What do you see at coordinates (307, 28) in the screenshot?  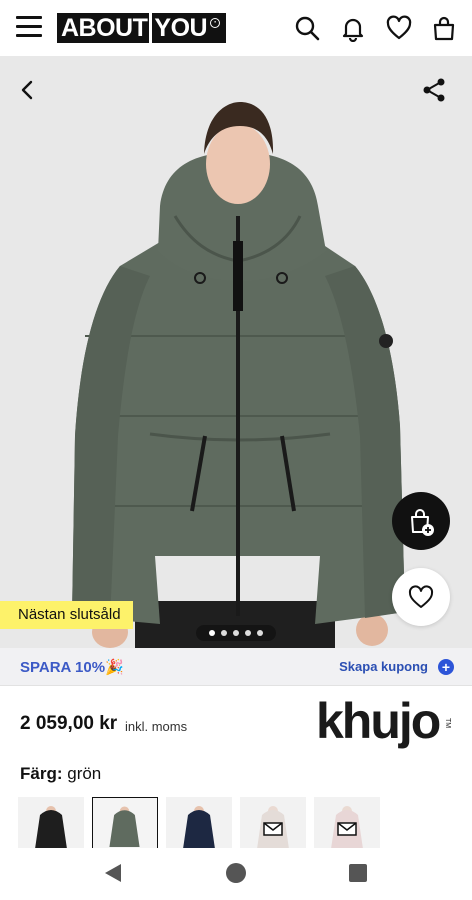 I see `search-icon` at bounding box center [307, 28].